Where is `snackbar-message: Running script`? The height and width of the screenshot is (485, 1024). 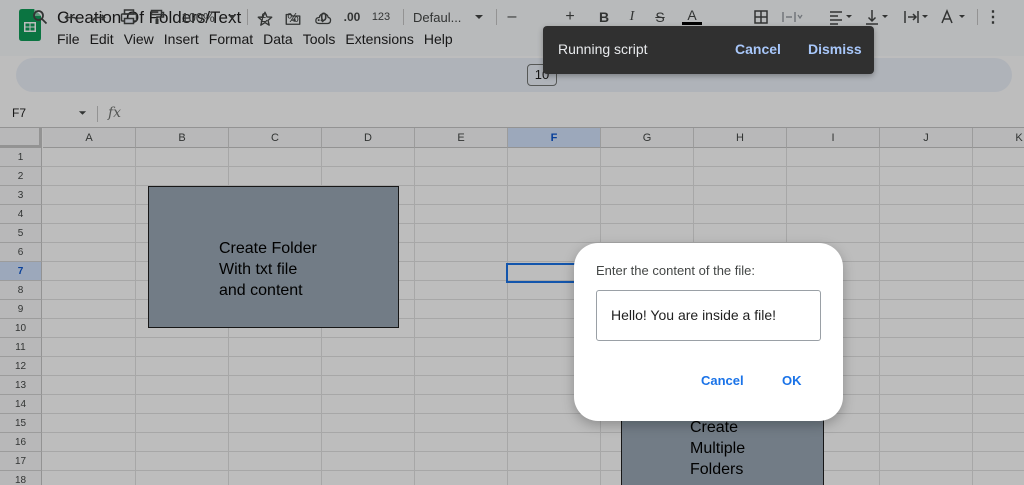 snackbar-message: Running script is located at coordinates (603, 49).